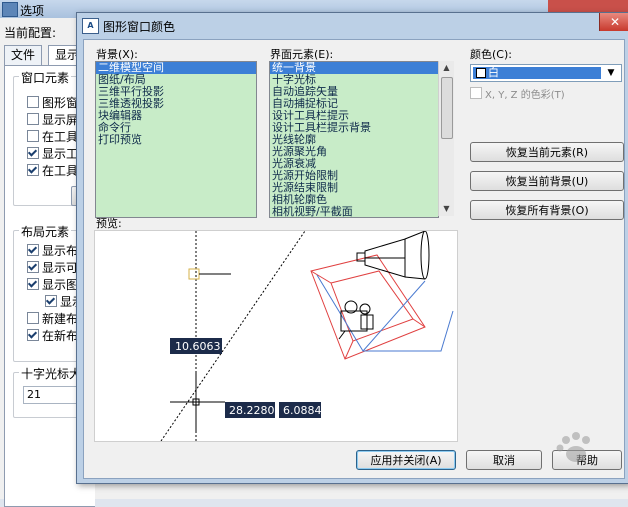 The width and height of the screenshot is (628, 507). What do you see at coordinates (493, 72) in the screenshot?
I see `color-name: 白` at bounding box center [493, 72].